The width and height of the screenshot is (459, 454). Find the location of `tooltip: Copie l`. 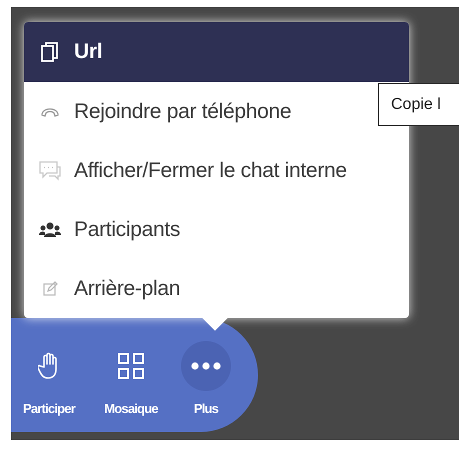

tooltip: Copie l is located at coordinates (418, 104).